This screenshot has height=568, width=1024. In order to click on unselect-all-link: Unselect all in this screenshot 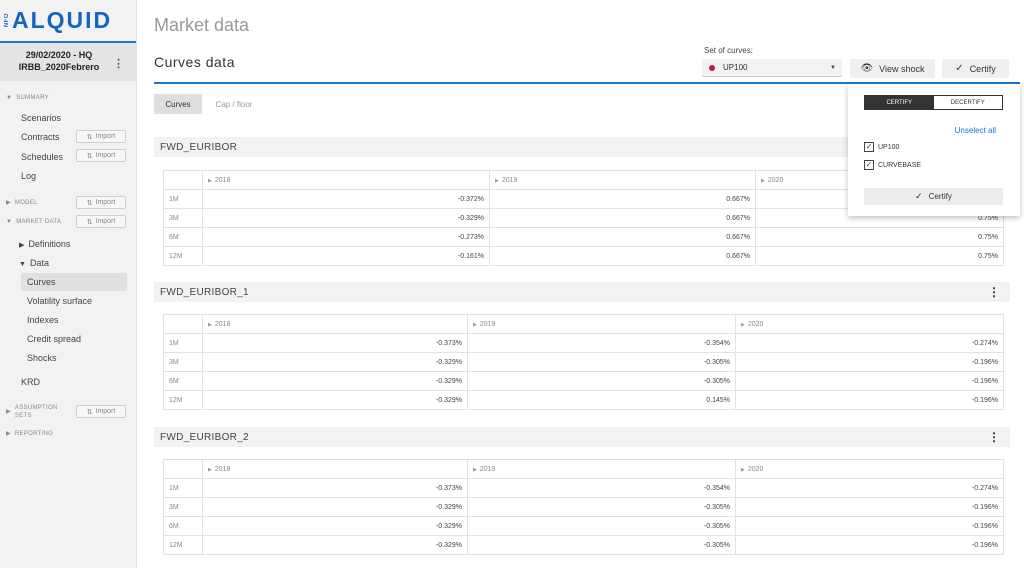, I will do `click(975, 130)`.